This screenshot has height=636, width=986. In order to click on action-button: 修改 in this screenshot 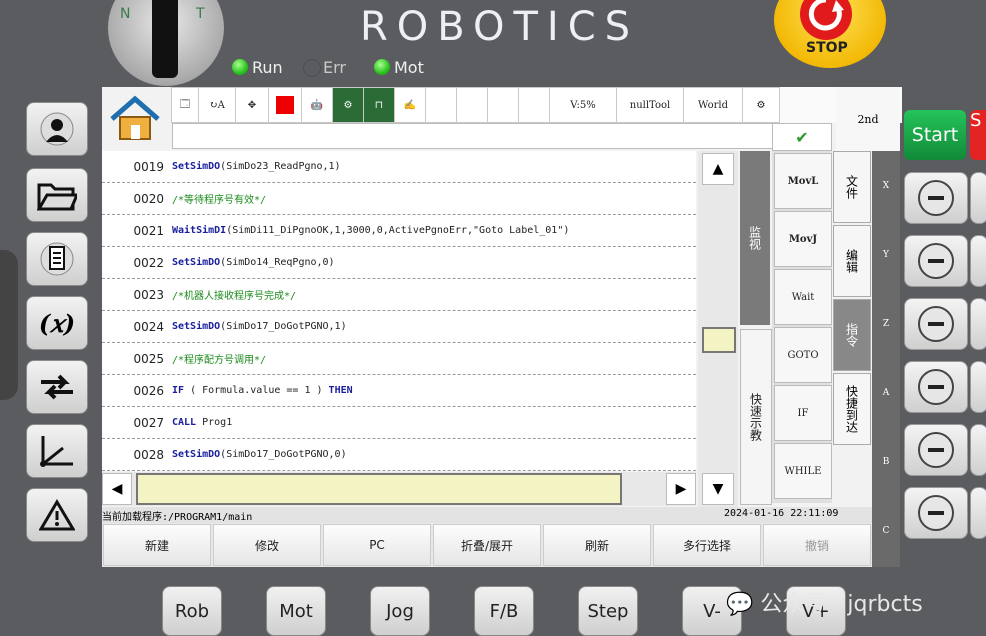, I will do `click(267, 545)`.